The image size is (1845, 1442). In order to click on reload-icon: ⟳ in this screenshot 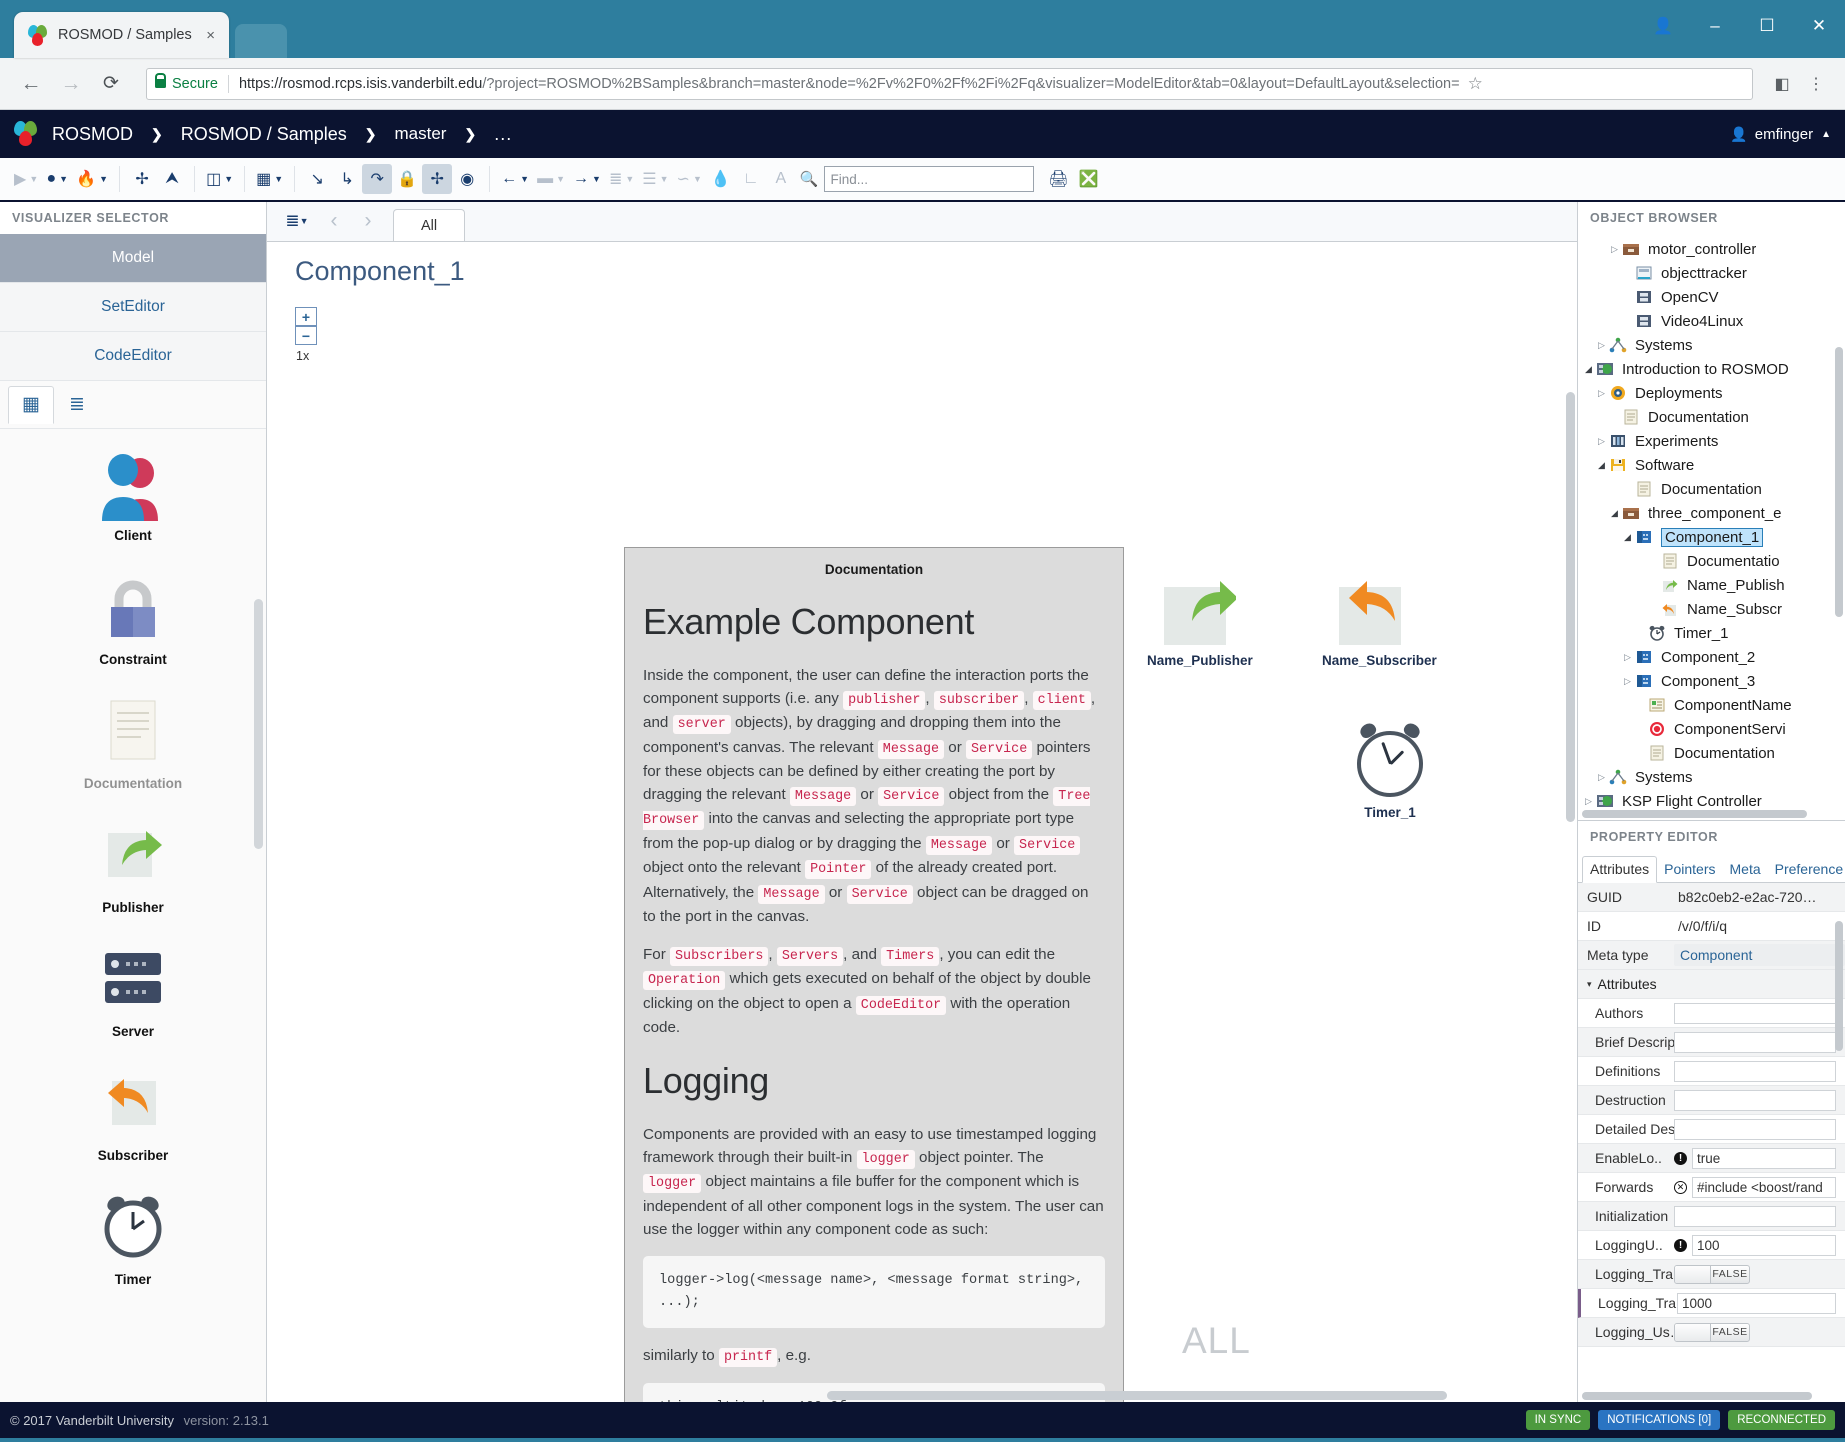, I will do `click(111, 84)`.